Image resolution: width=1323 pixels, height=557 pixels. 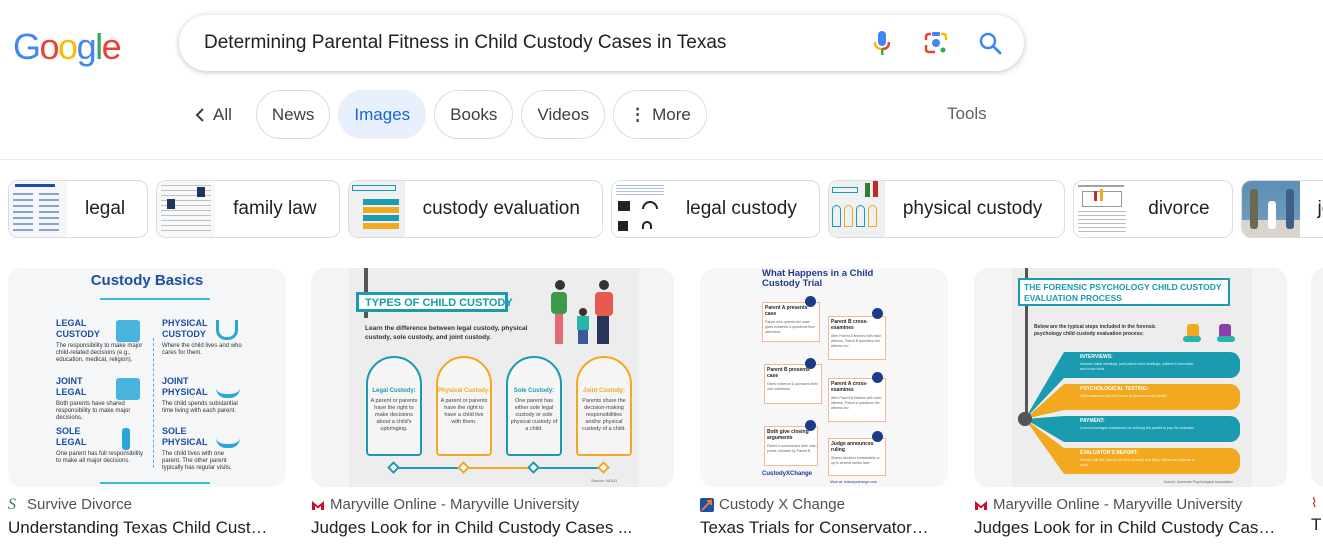 What do you see at coordinates (394, 391) in the screenshot?
I see `card-title: Legal Custody:` at bounding box center [394, 391].